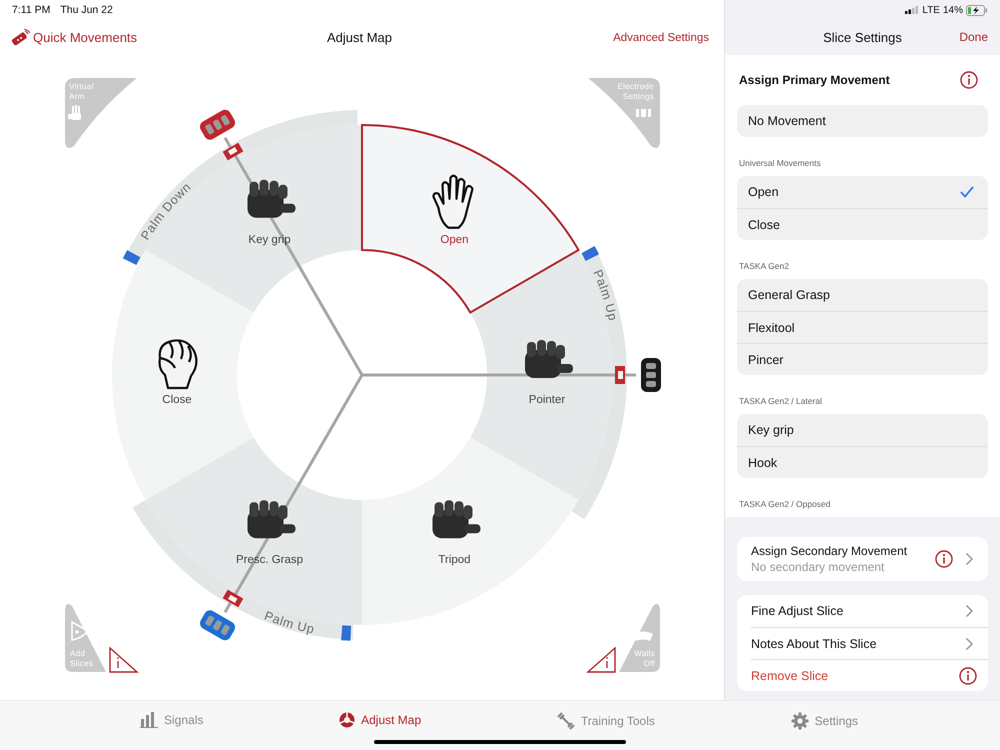 The image size is (1000, 750). I want to click on settings-icon, so click(799, 721).